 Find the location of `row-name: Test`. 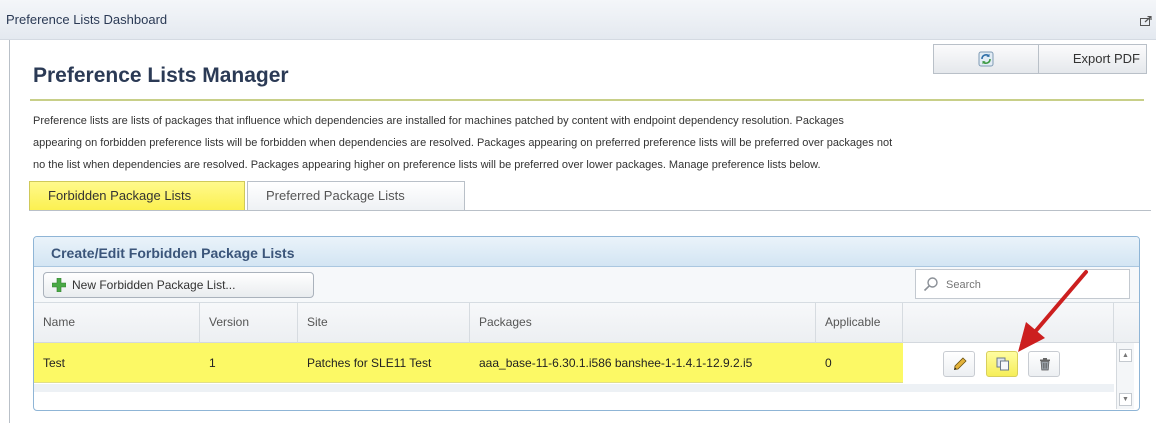

row-name: Test is located at coordinates (54, 363).